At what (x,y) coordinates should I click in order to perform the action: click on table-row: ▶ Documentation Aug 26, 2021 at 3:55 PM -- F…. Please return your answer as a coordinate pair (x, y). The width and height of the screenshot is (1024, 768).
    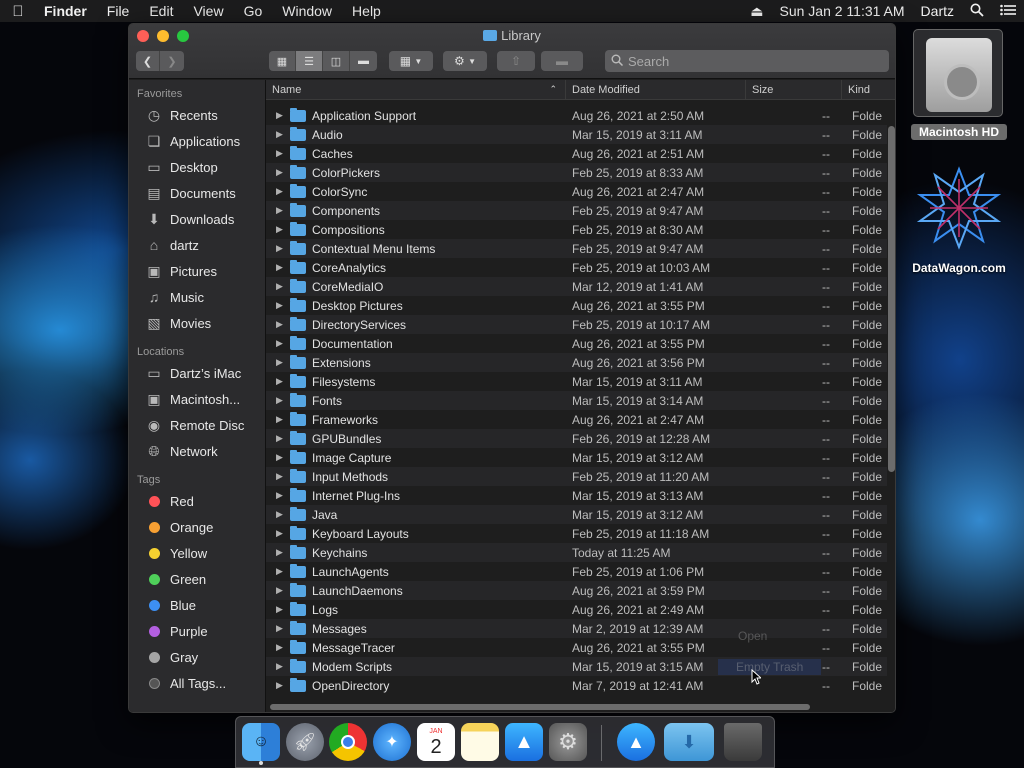
    Looking at the image, I should click on (576, 343).